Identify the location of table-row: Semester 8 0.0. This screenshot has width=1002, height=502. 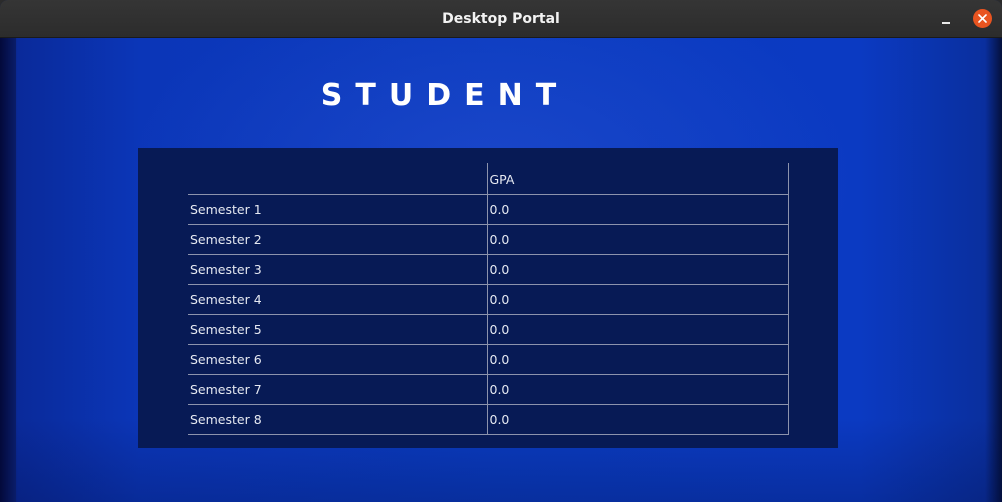
(488, 419).